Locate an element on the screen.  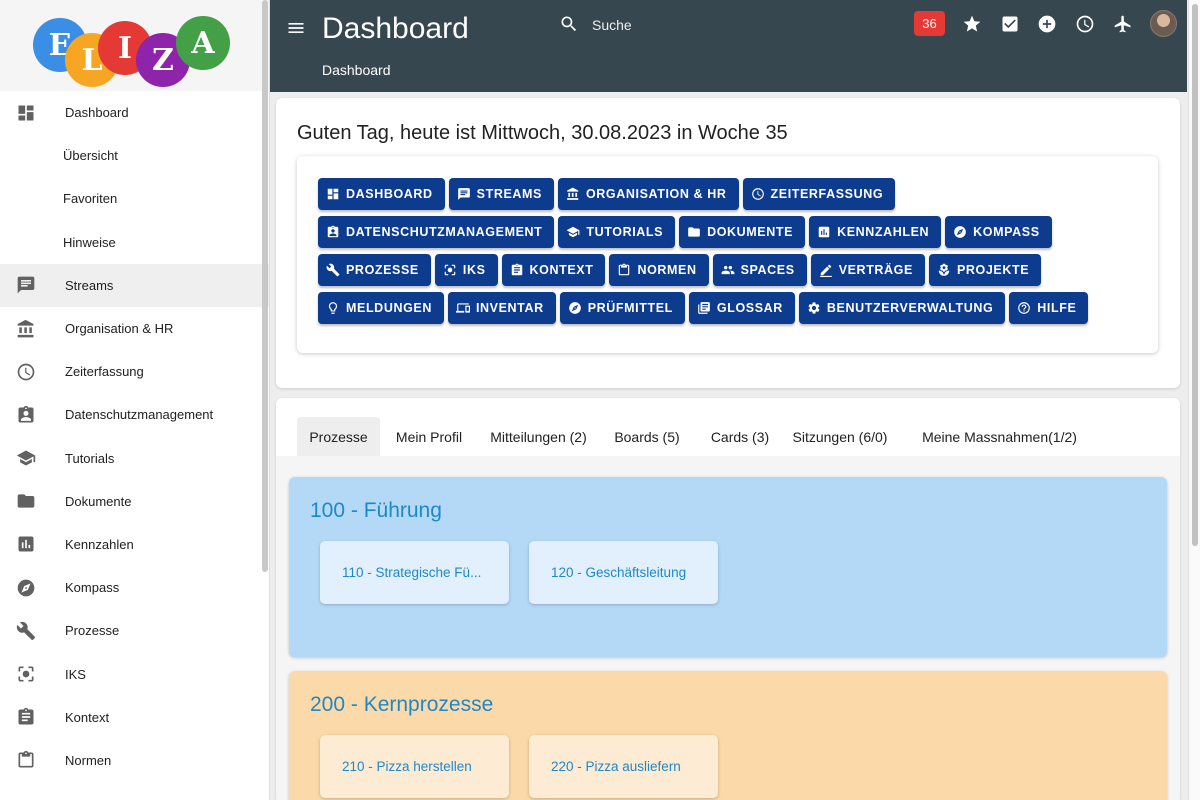
dashboard-icon is located at coordinates (333, 194).